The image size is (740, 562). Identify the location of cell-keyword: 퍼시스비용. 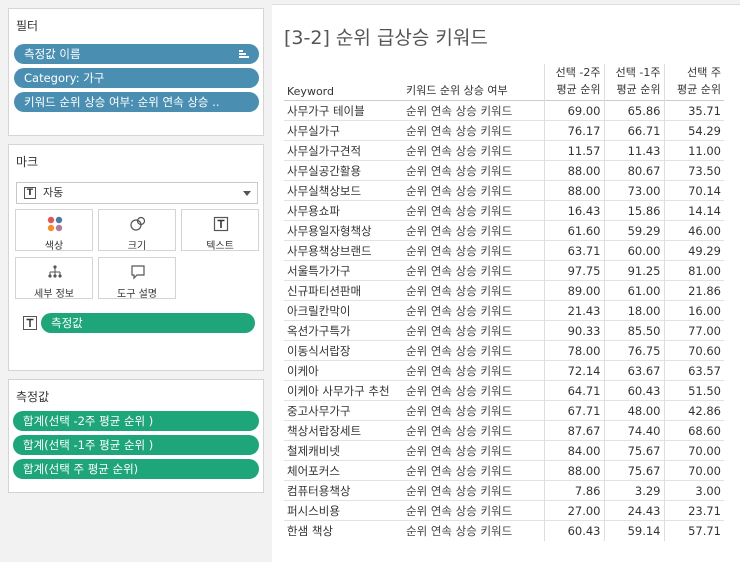
(313, 510).